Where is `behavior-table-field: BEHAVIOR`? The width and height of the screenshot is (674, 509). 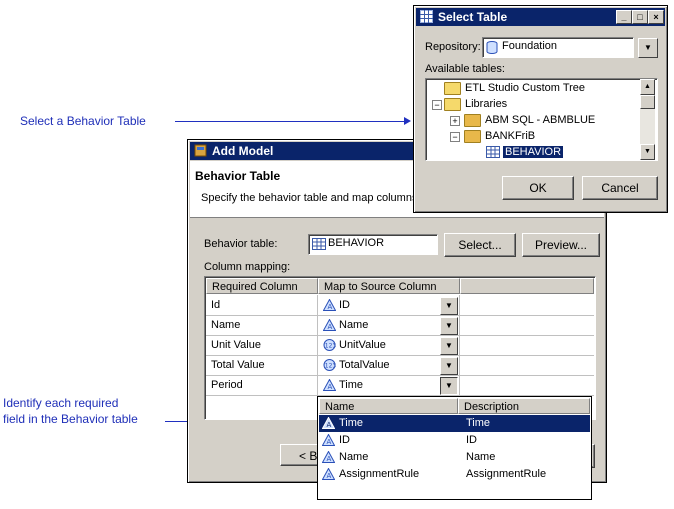 behavior-table-field: BEHAVIOR is located at coordinates (373, 244).